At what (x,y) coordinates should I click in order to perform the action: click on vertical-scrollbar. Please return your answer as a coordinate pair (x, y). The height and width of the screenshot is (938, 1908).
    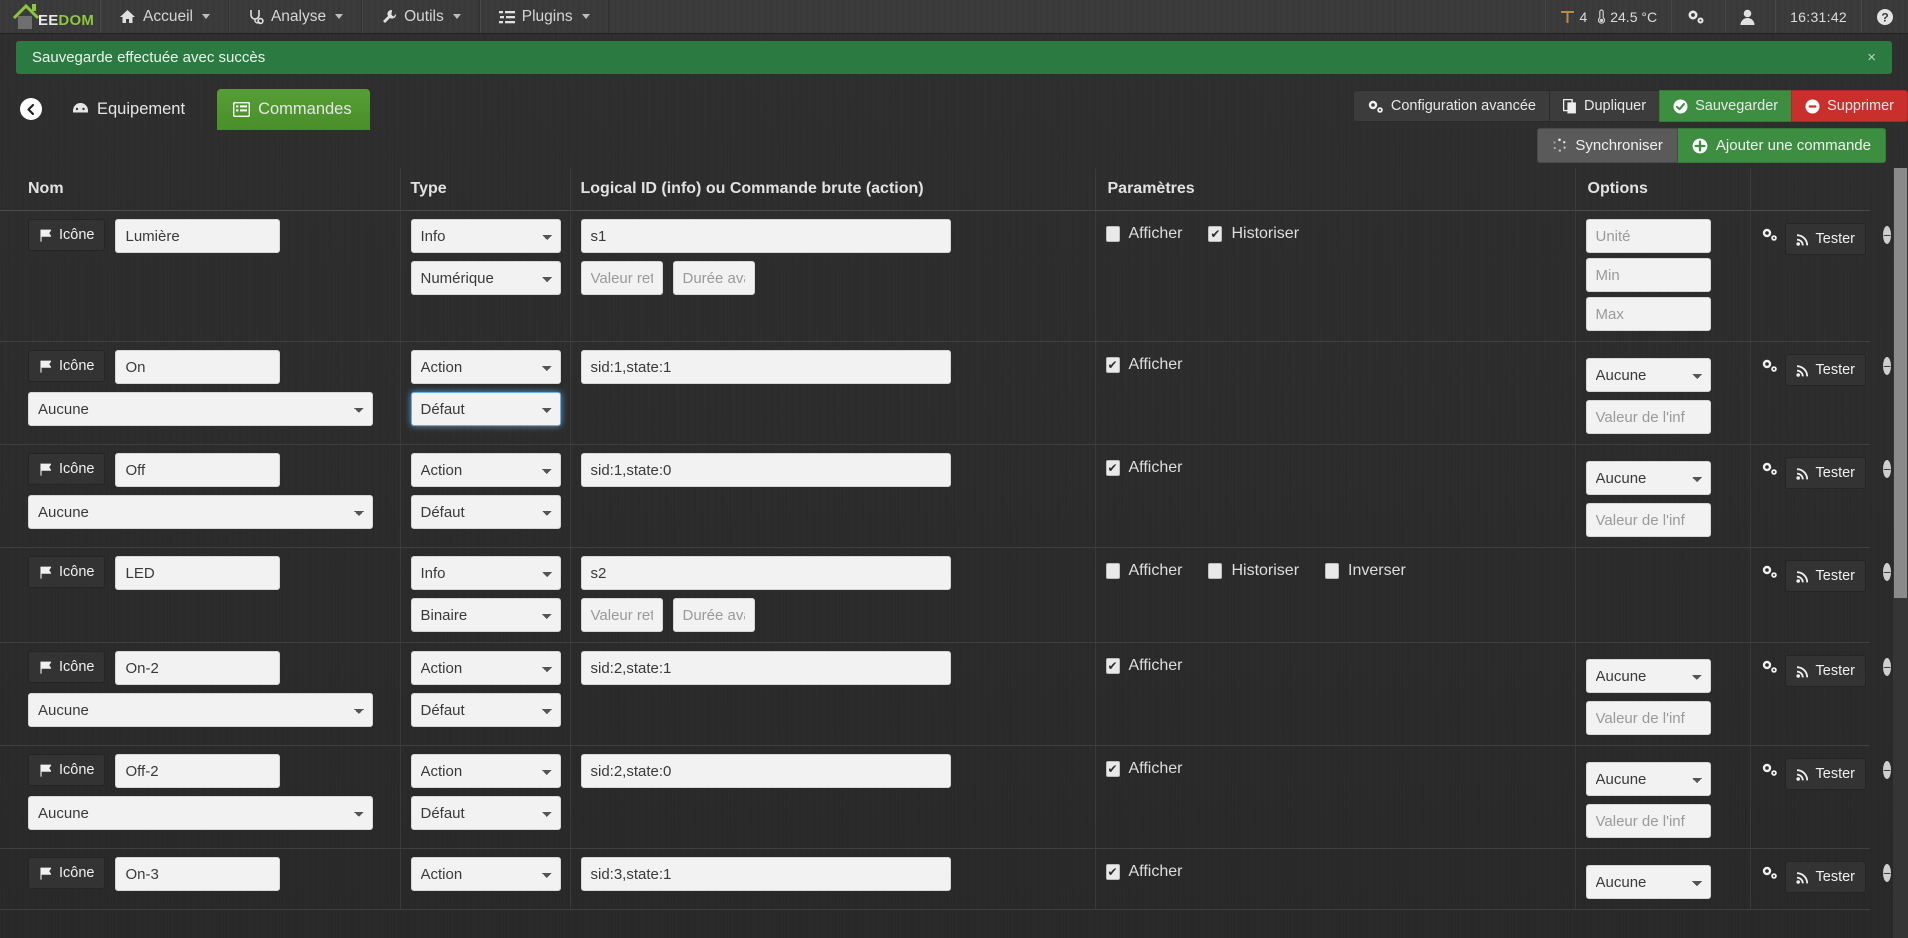
    Looking at the image, I should click on (1900, 553).